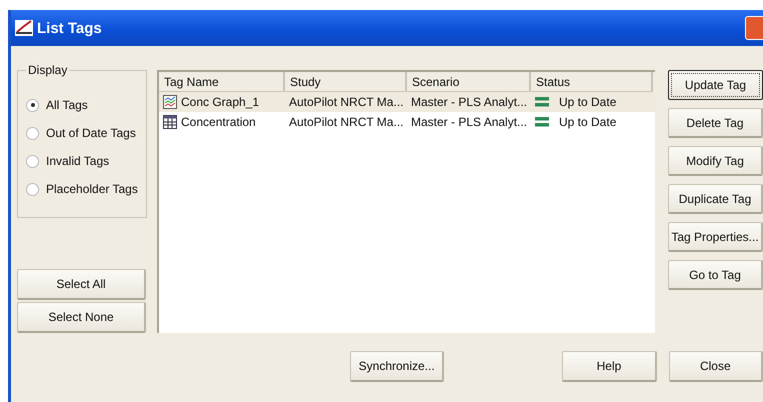 The width and height of the screenshot is (763, 402). What do you see at coordinates (715, 275) in the screenshot?
I see `action-button: Go to Tag` at bounding box center [715, 275].